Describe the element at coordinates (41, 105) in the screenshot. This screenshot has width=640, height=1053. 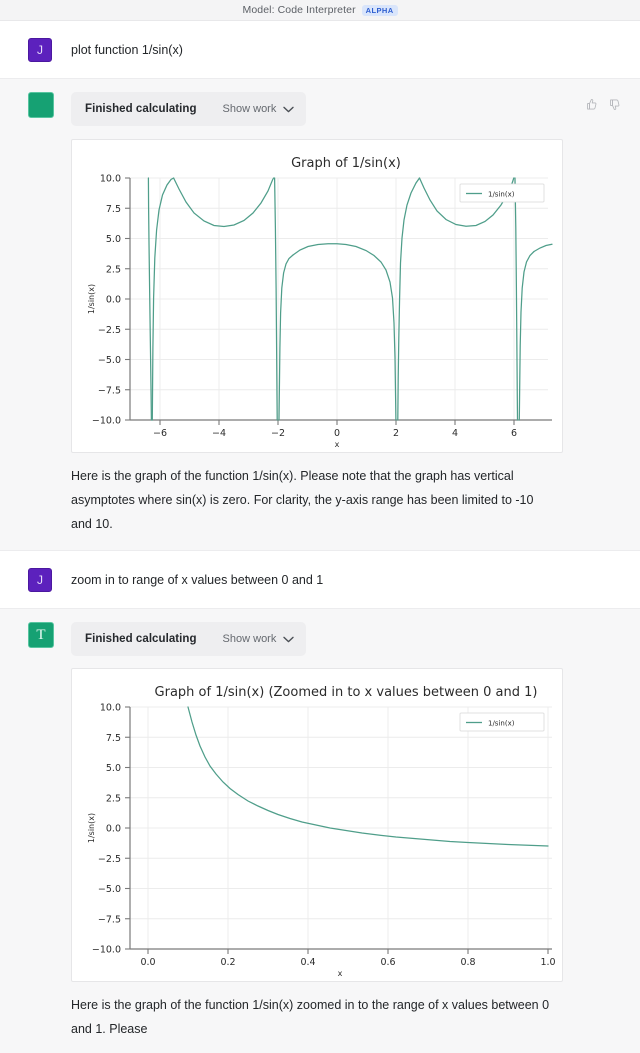
I see `avatar` at that location.